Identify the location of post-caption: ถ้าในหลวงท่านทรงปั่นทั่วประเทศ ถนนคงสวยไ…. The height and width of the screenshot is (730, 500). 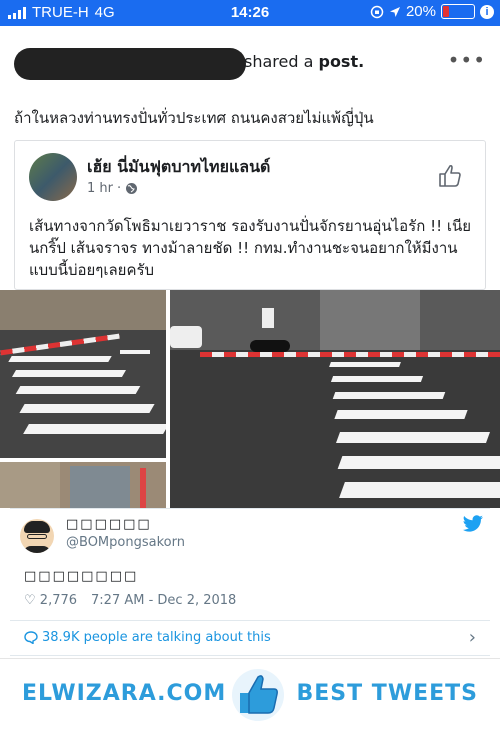
(194, 118).